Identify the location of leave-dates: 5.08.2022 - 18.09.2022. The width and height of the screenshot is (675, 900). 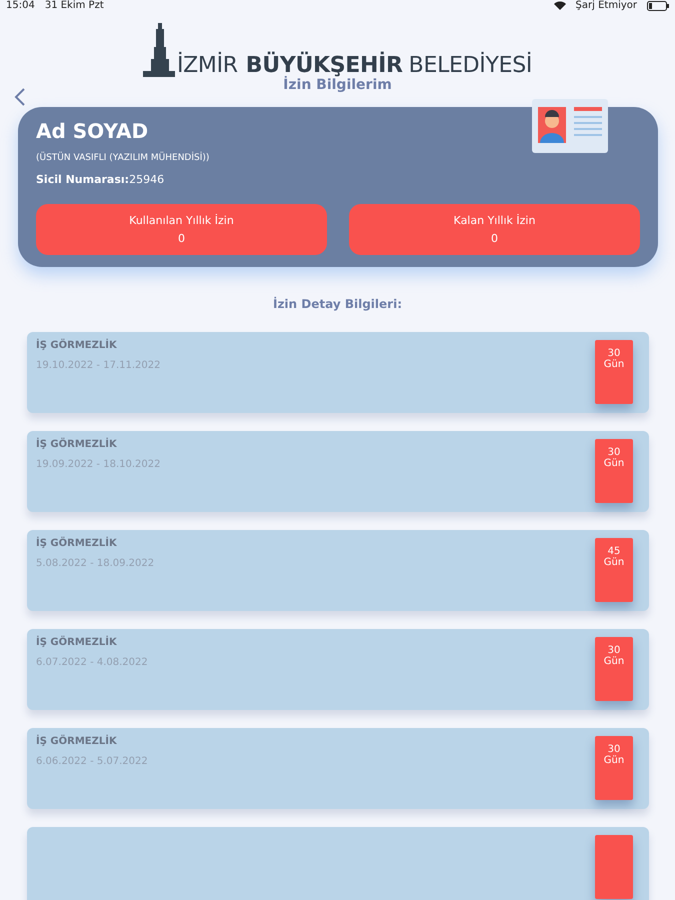
(95, 563).